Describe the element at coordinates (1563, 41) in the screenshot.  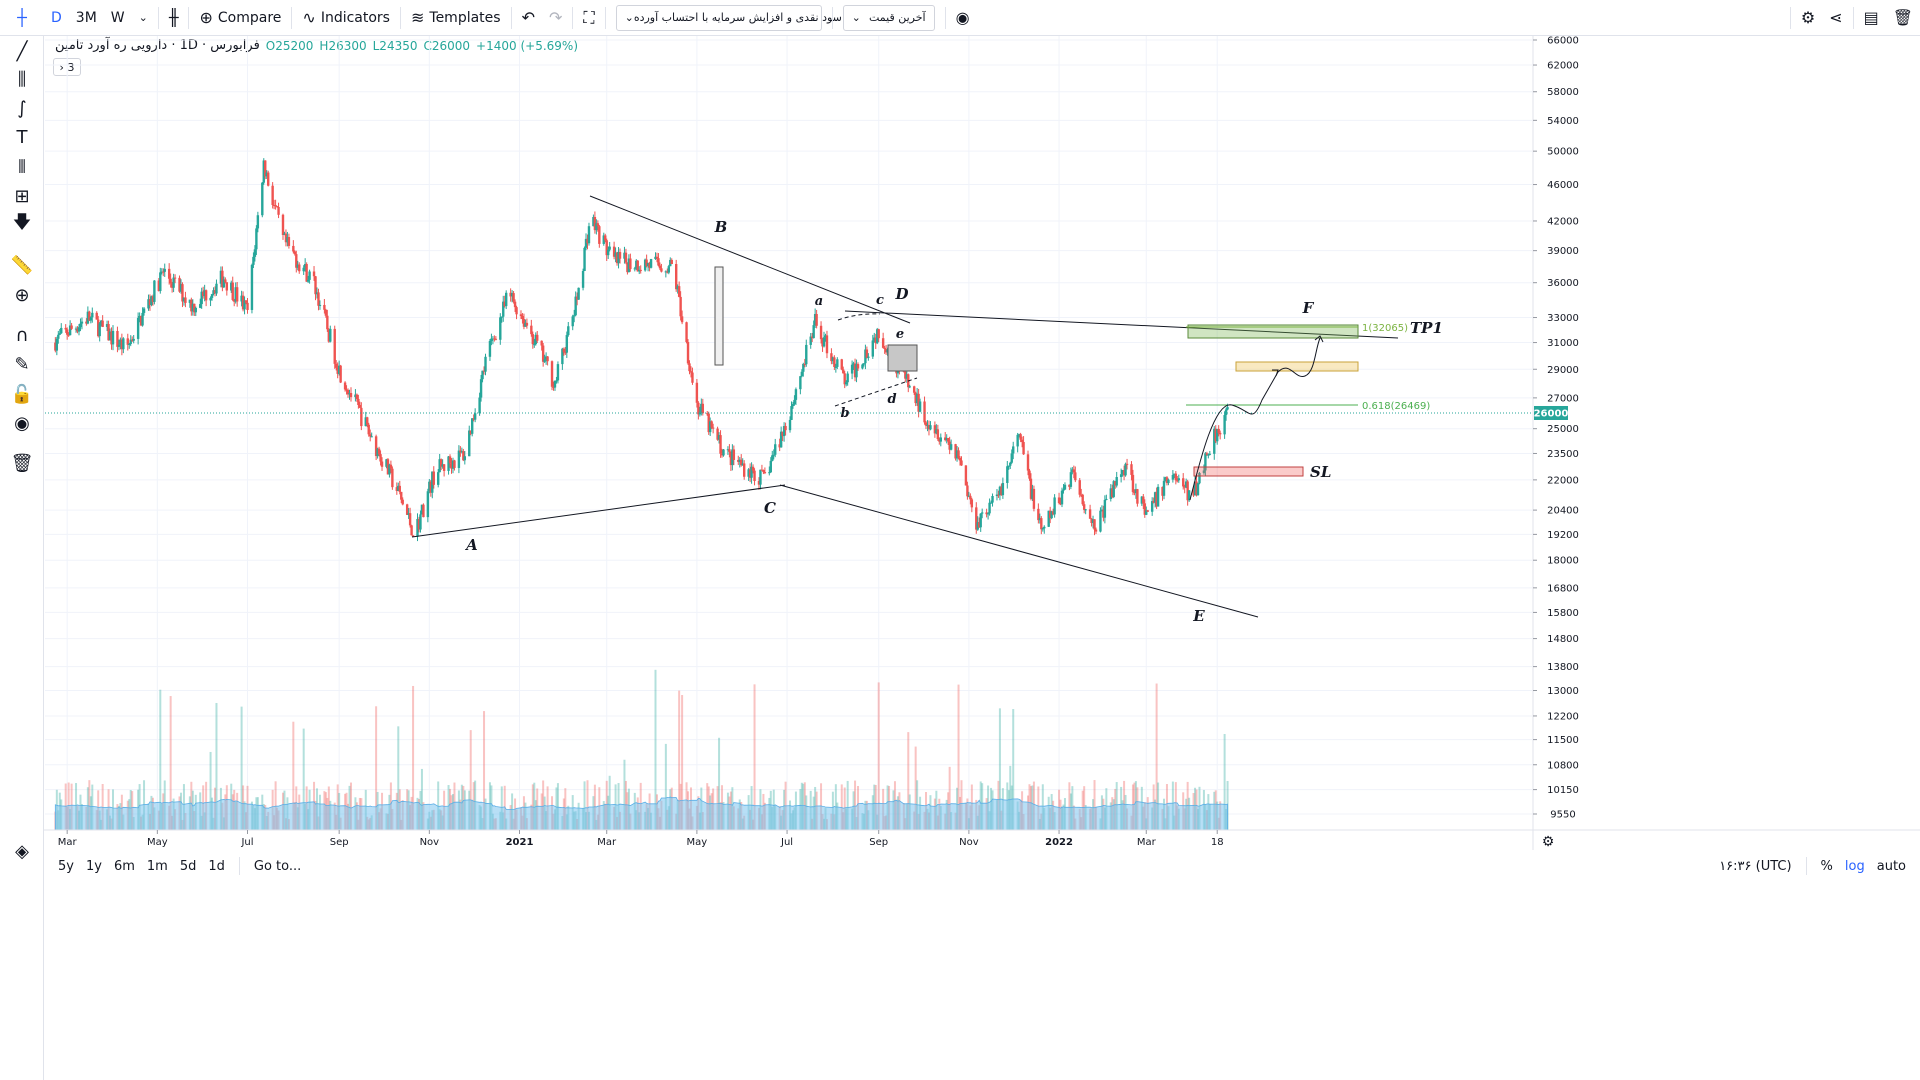
I see `price-tick-label: 66000` at that location.